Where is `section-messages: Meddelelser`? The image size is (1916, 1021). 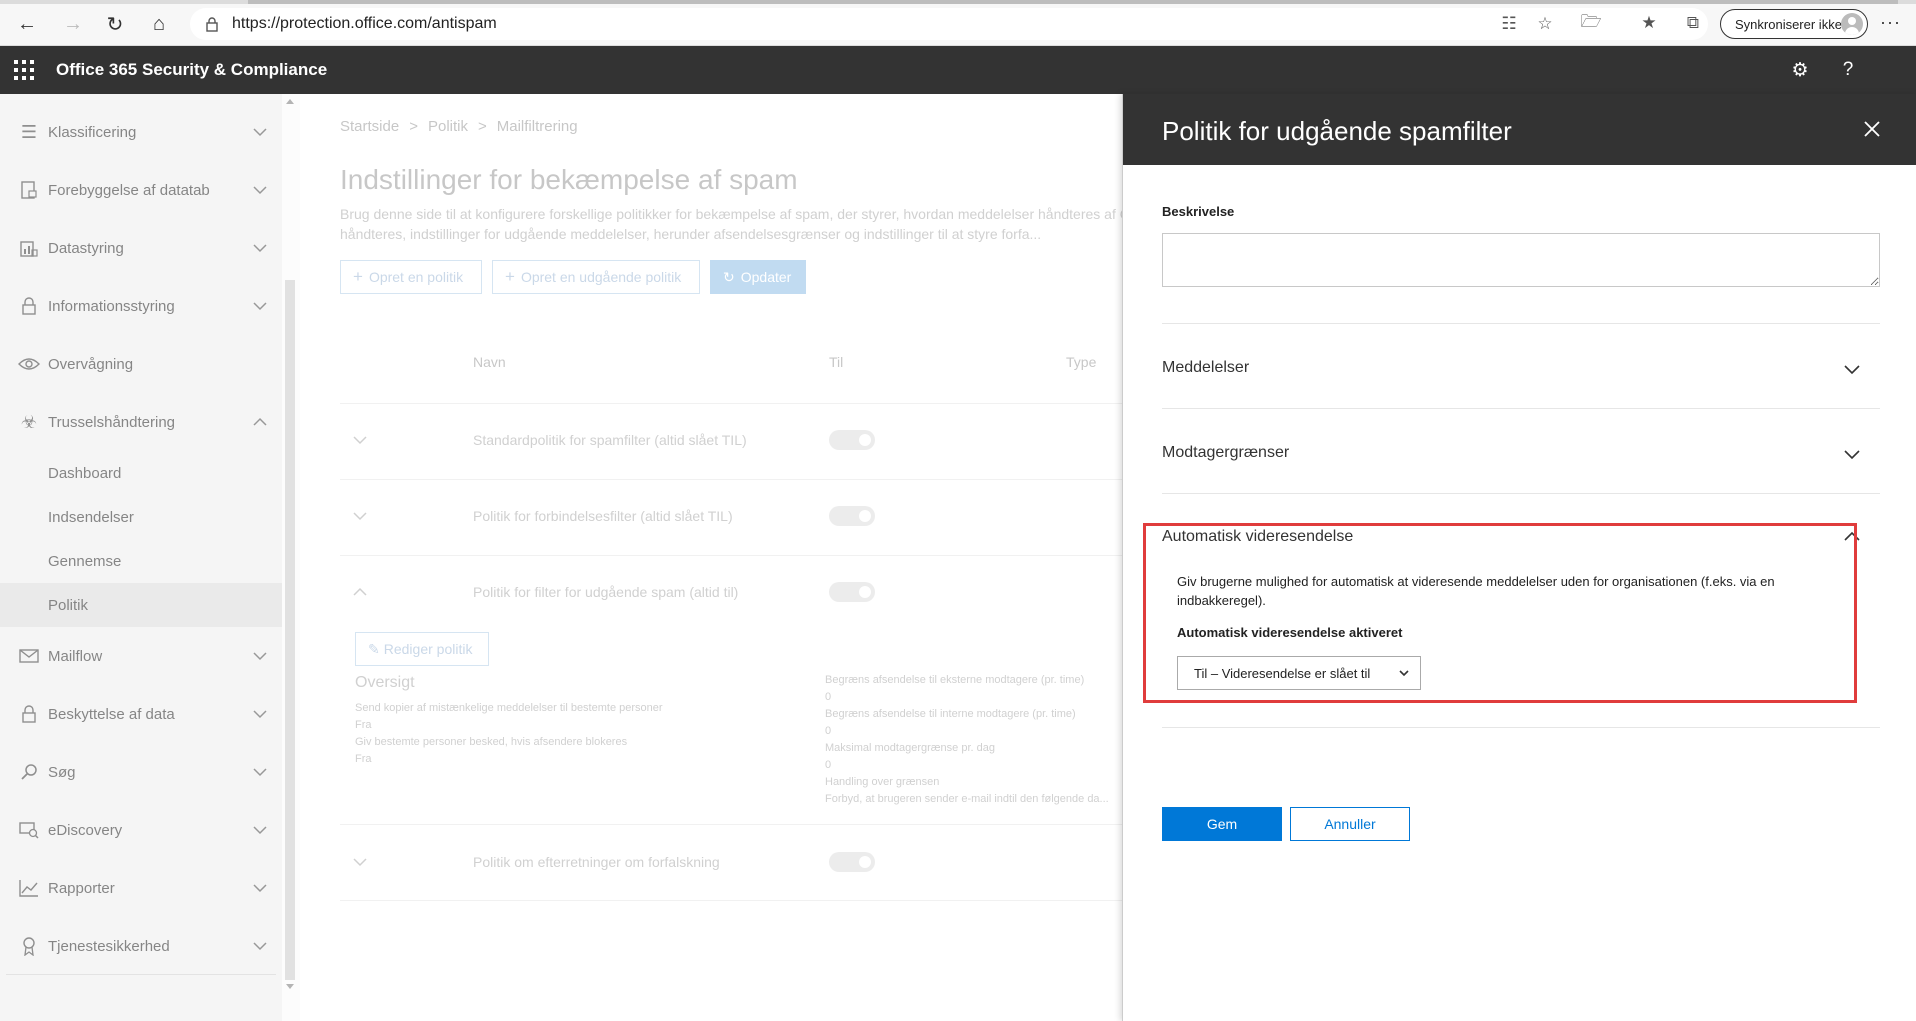 section-messages: Meddelelser is located at coordinates (1205, 368).